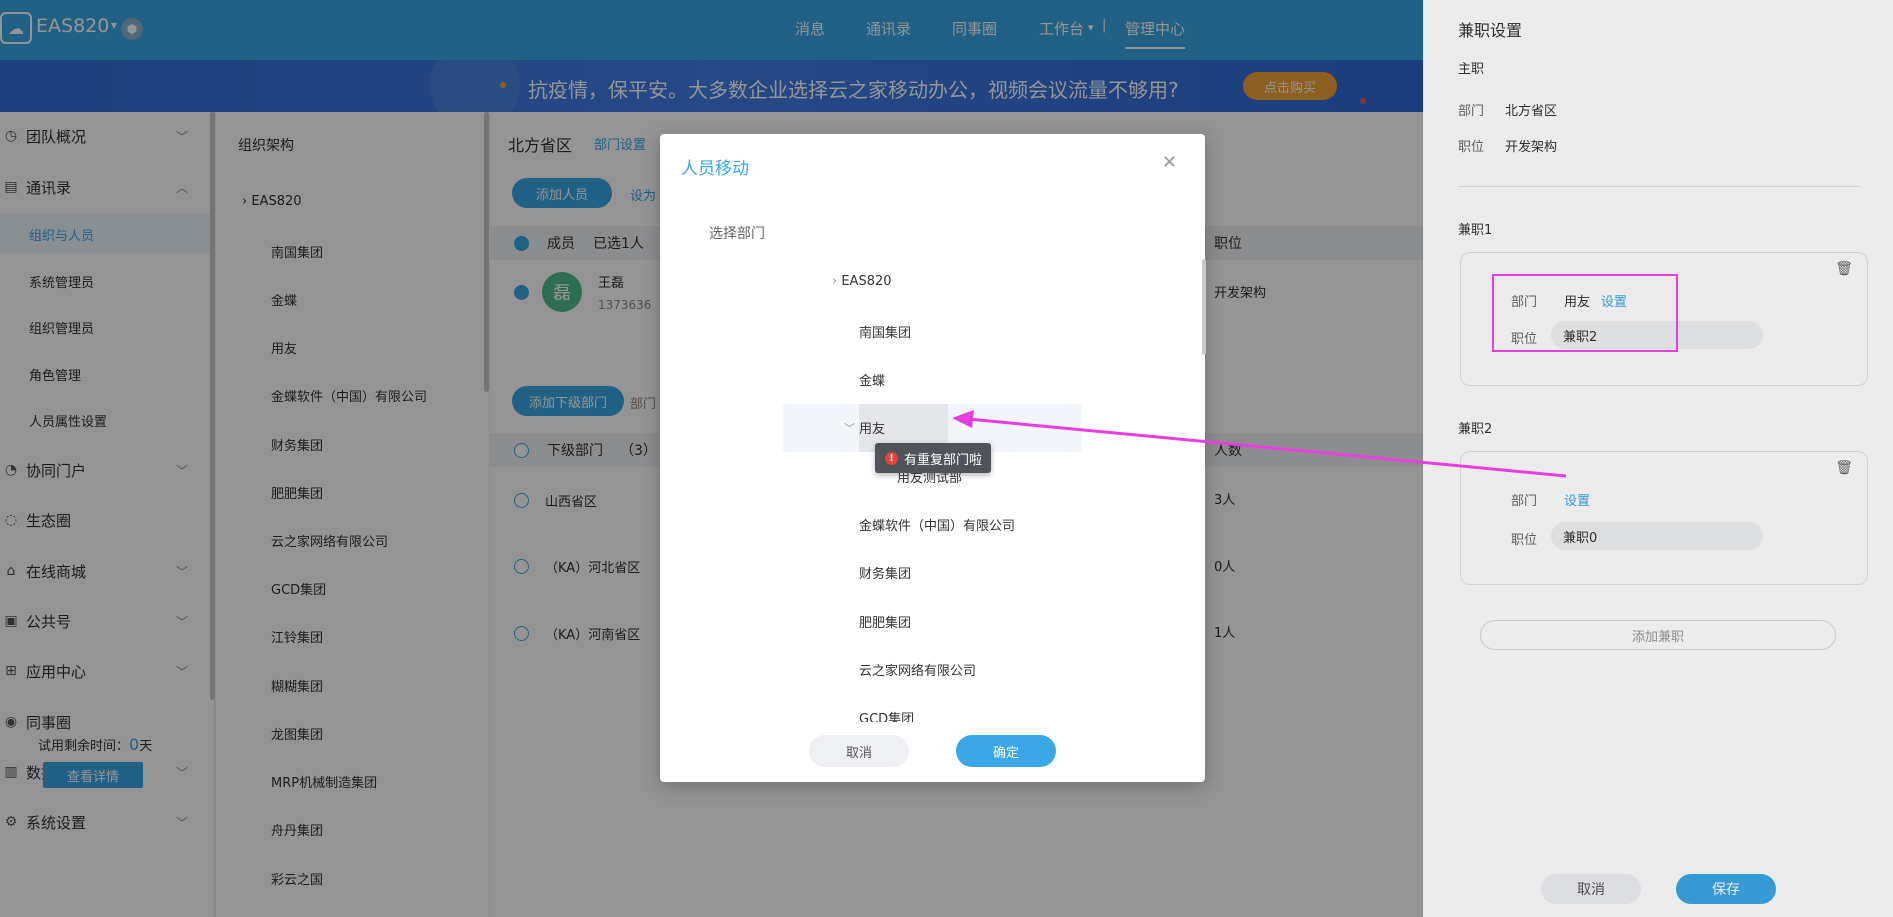 The height and width of the screenshot is (917, 1893). I want to click on duplicate-dept-tooltip: ! 有重复部门啦, so click(933, 458).